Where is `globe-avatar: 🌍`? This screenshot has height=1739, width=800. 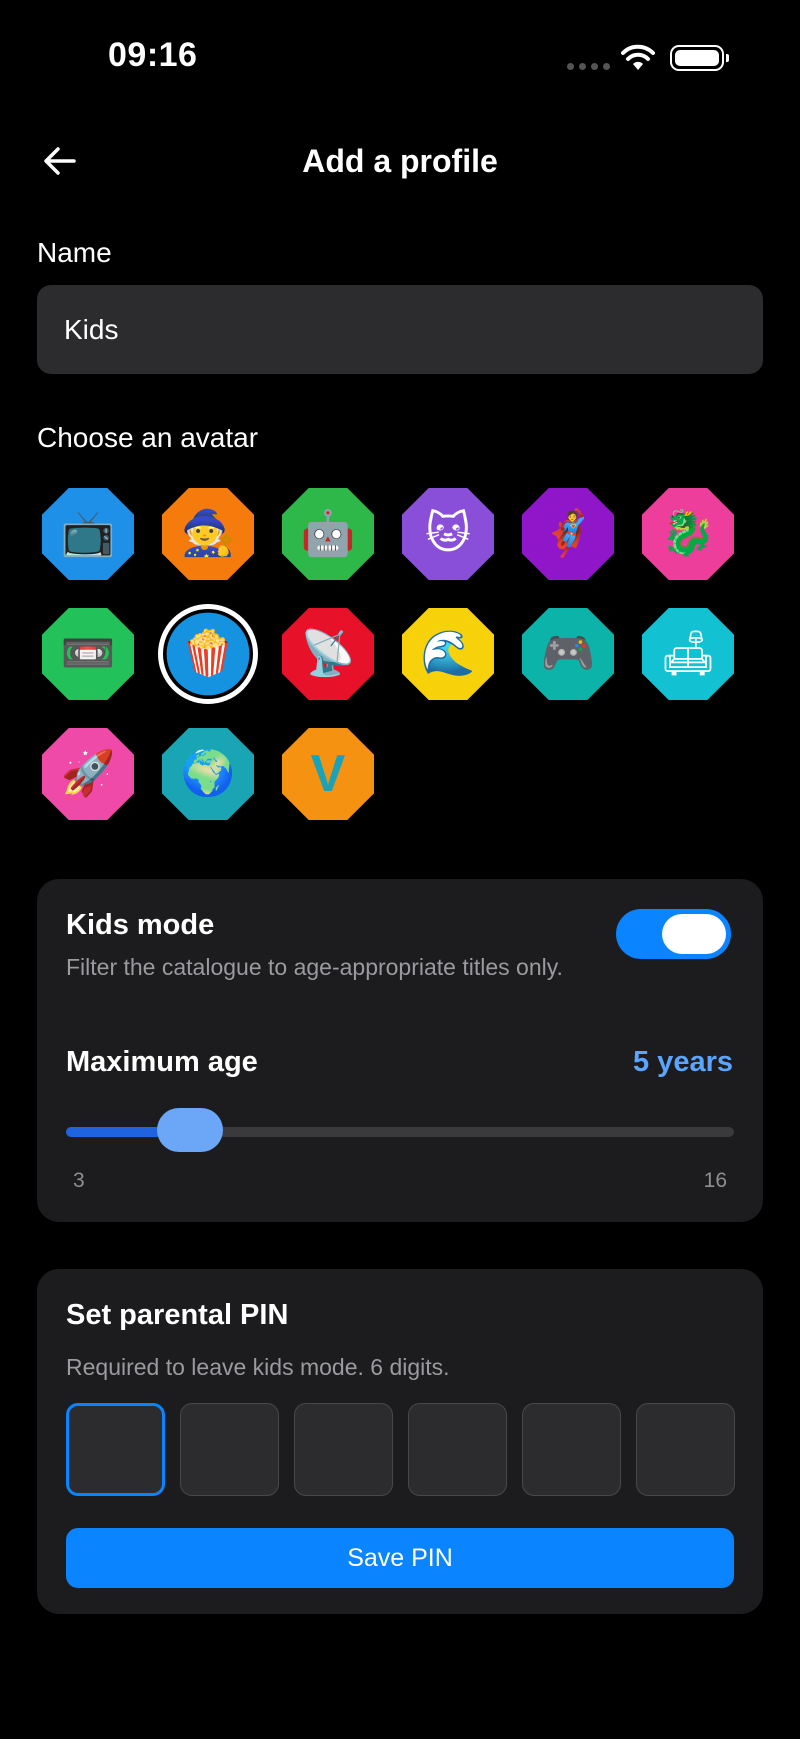
globe-avatar: 🌍 is located at coordinates (208, 774).